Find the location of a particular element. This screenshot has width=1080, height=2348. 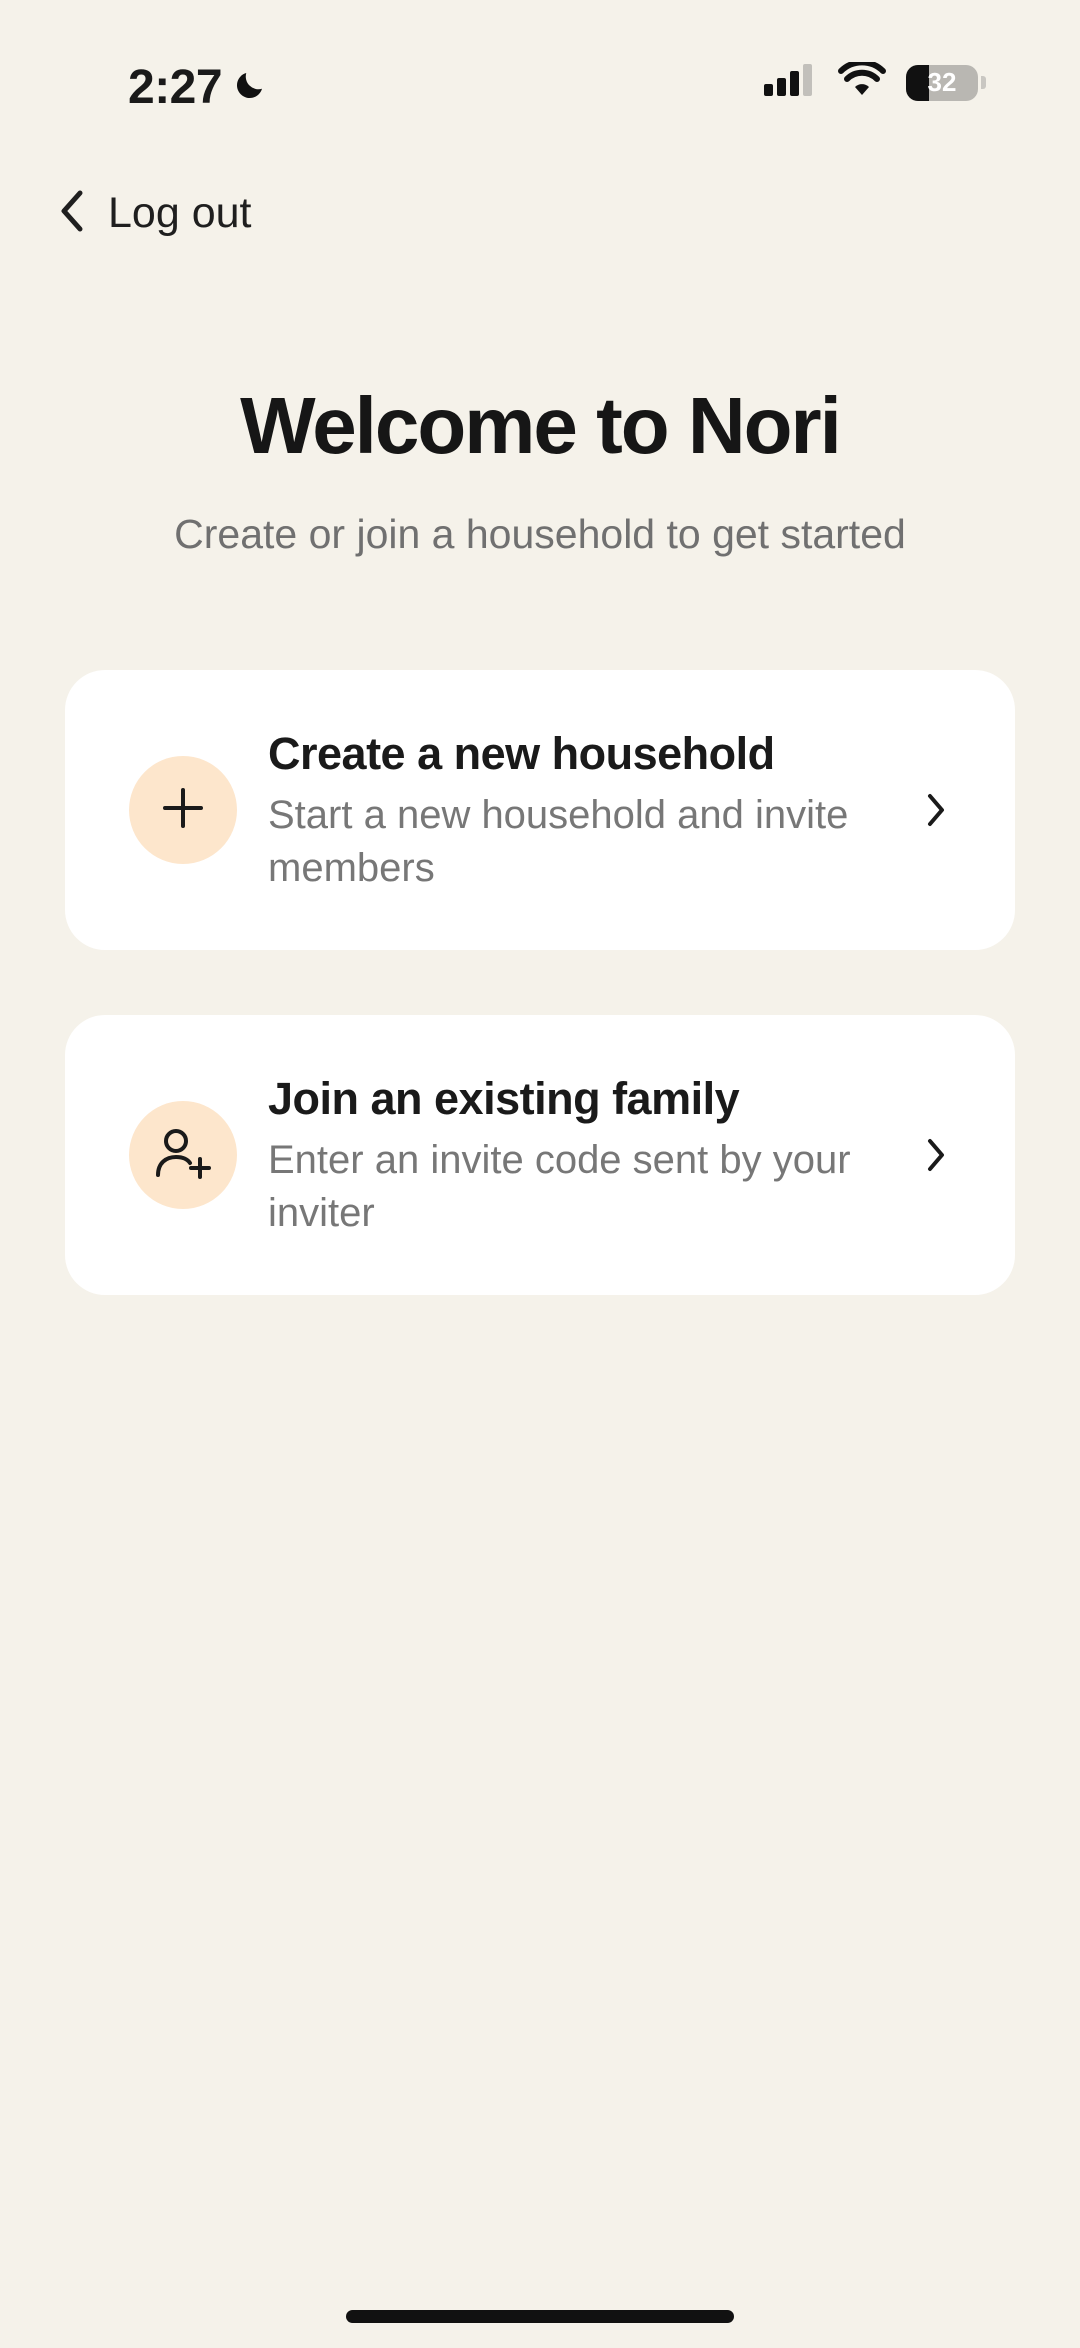

user-plus-icon is located at coordinates (183, 1155).